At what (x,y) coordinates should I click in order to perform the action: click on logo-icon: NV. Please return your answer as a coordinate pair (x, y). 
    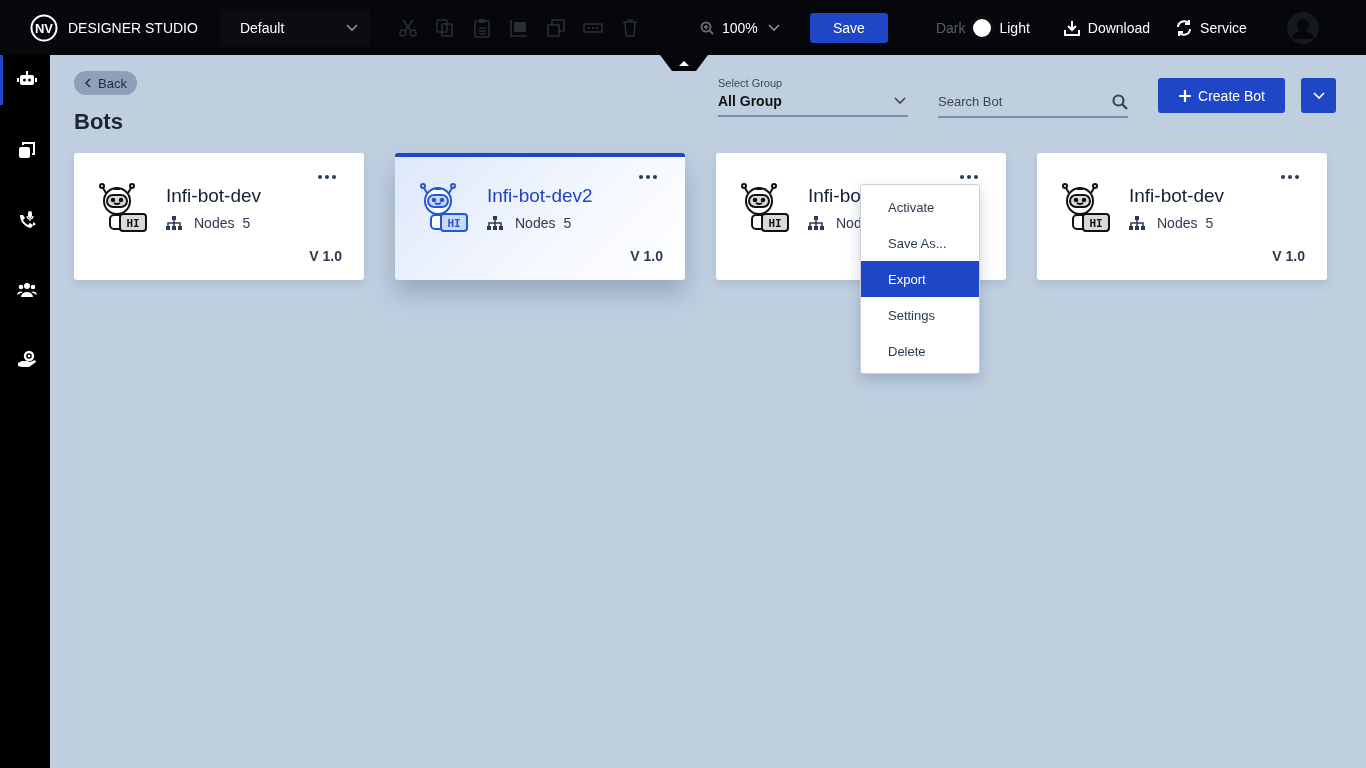
    Looking at the image, I should click on (44, 27).